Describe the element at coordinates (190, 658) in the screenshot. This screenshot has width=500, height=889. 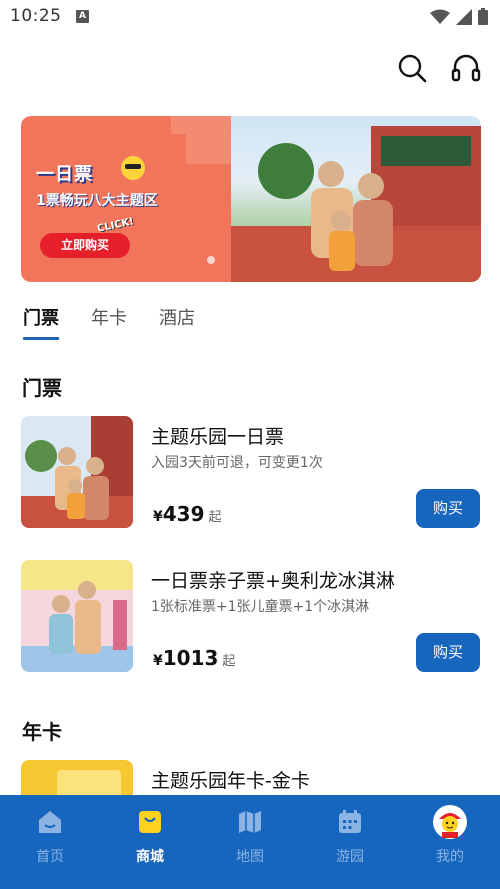
I see `price-value: 1013` at that location.